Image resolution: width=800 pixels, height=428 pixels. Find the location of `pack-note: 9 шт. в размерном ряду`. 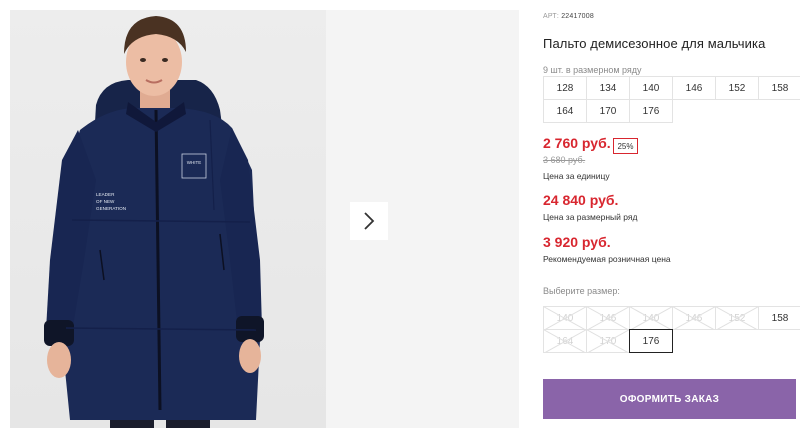

pack-note: 9 шт. в размерном ряду is located at coordinates (592, 70).